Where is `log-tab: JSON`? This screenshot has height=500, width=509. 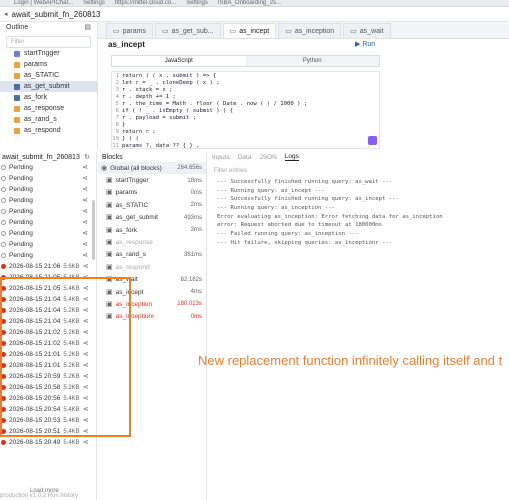
log-tab: JSON is located at coordinates (267, 157).